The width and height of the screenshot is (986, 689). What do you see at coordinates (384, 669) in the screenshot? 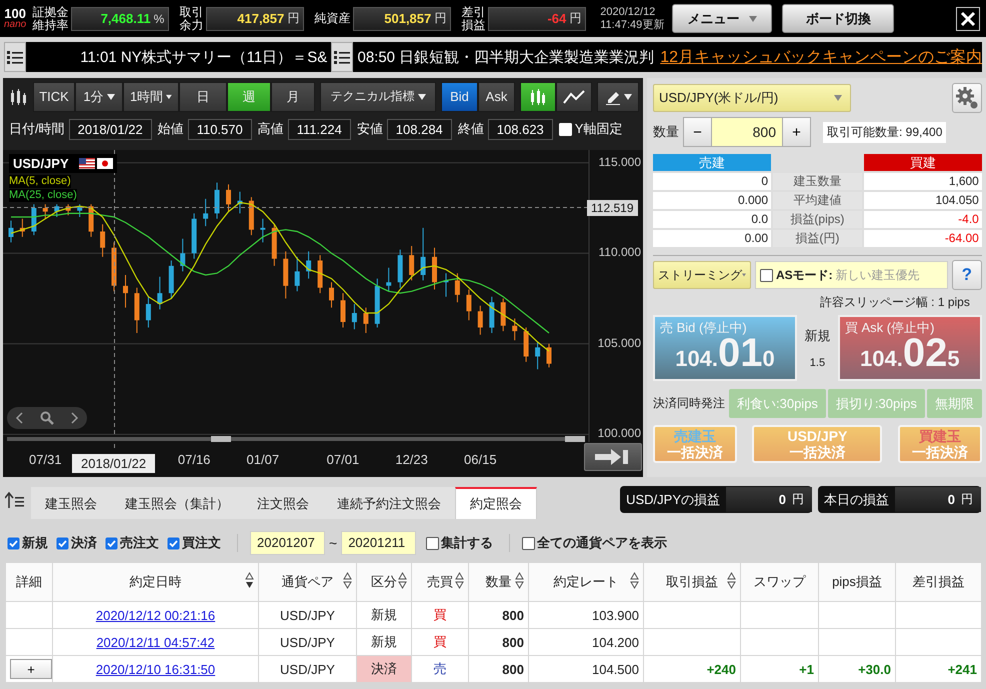
I see `table-cell: 決済` at bounding box center [384, 669].